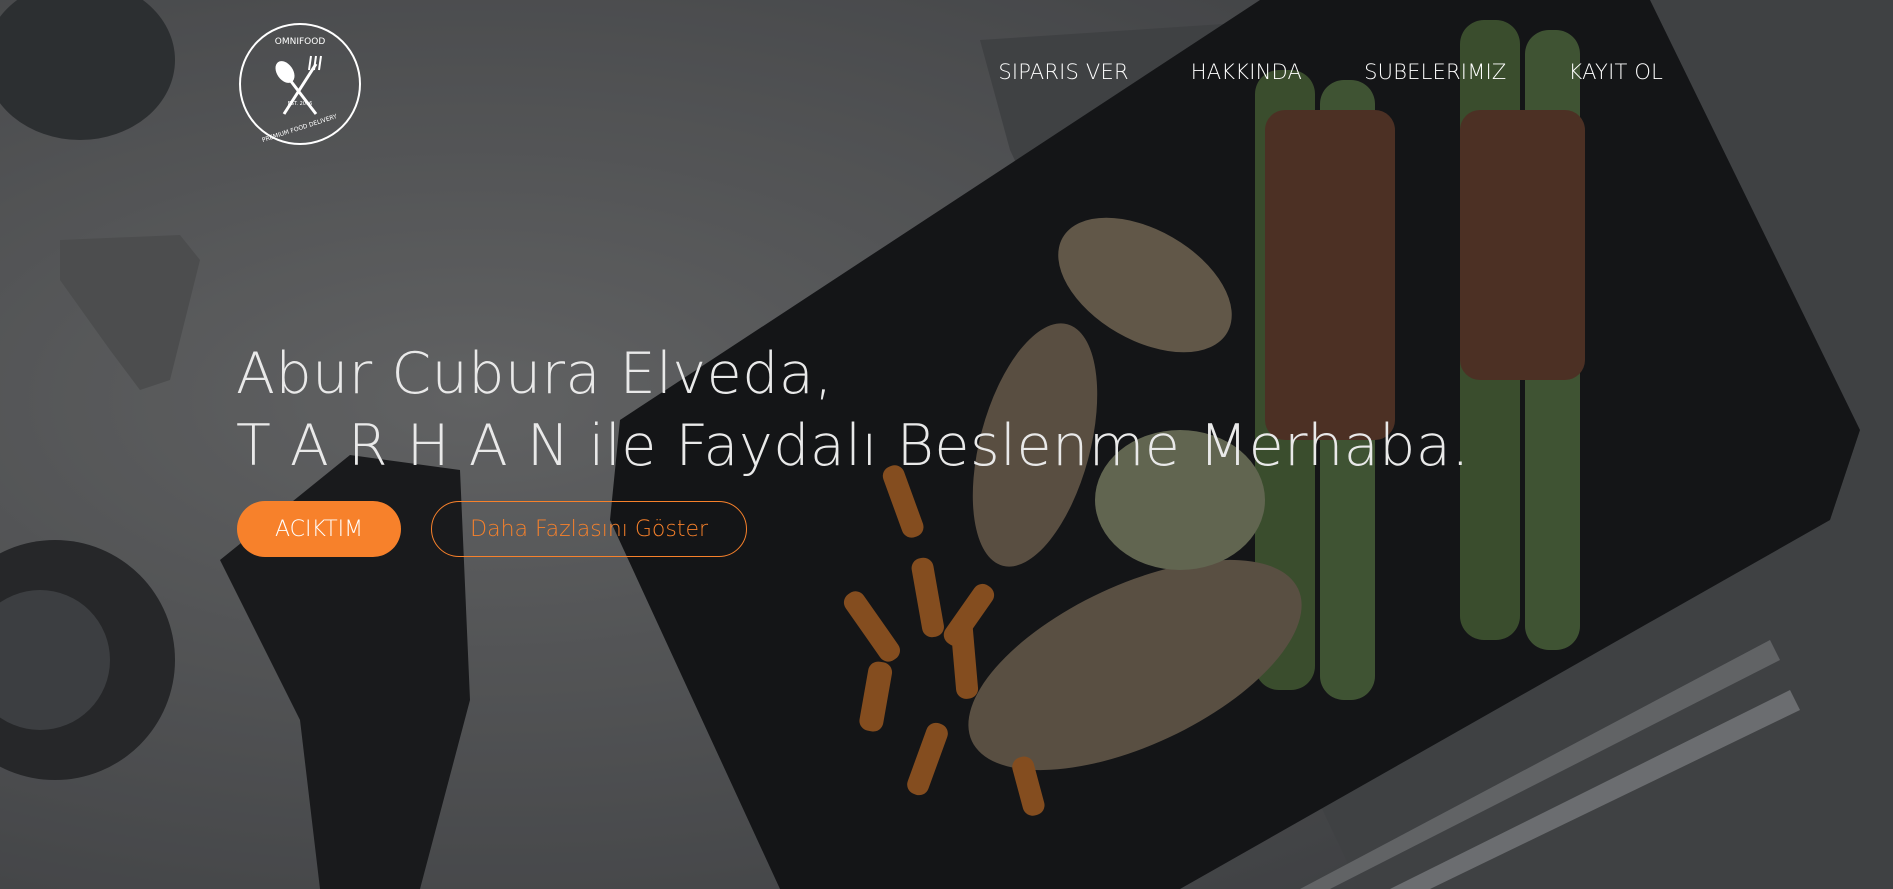  What do you see at coordinates (534, 374) in the screenshot?
I see `hero-headline-line1: Abur Cubura Elveda,` at bounding box center [534, 374].